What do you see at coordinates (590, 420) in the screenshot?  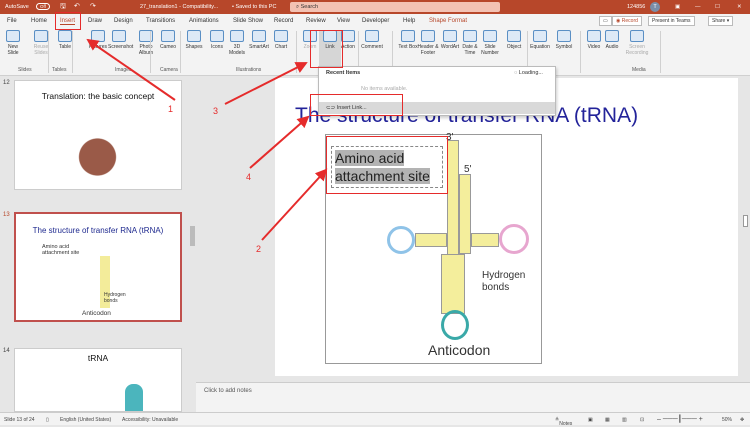 I see `normal-view-icon: ▣` at bounding box center [590, 420].